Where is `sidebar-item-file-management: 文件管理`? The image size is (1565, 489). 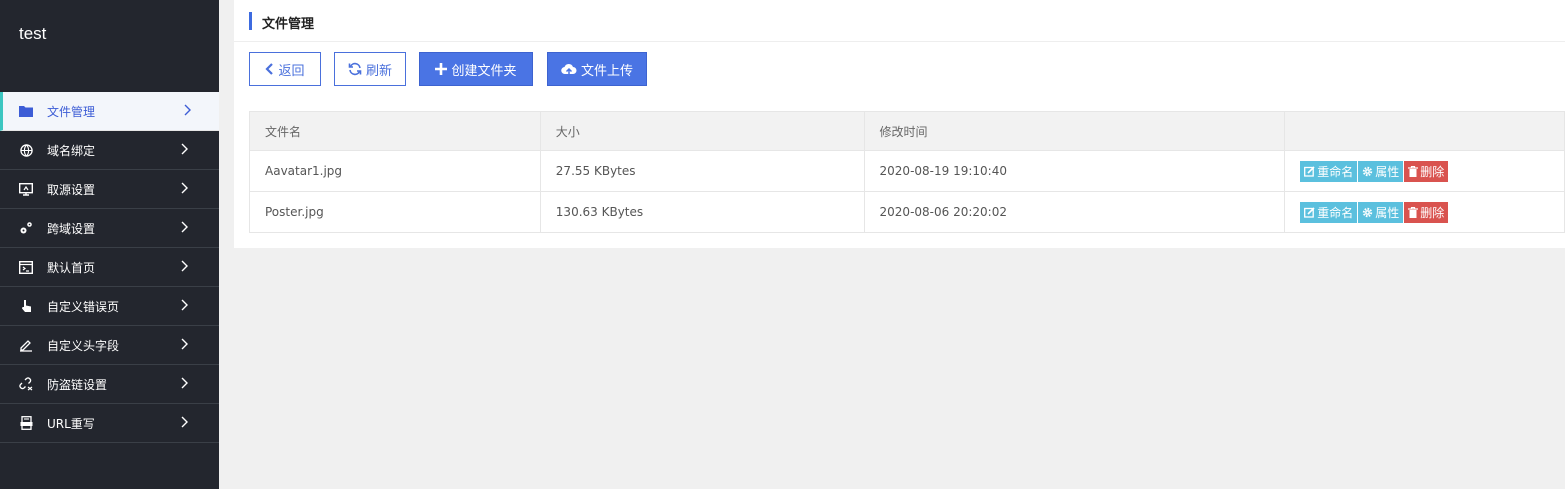
sidebar-item-file-management: 文件管理 is located at coordinates (109, 111).